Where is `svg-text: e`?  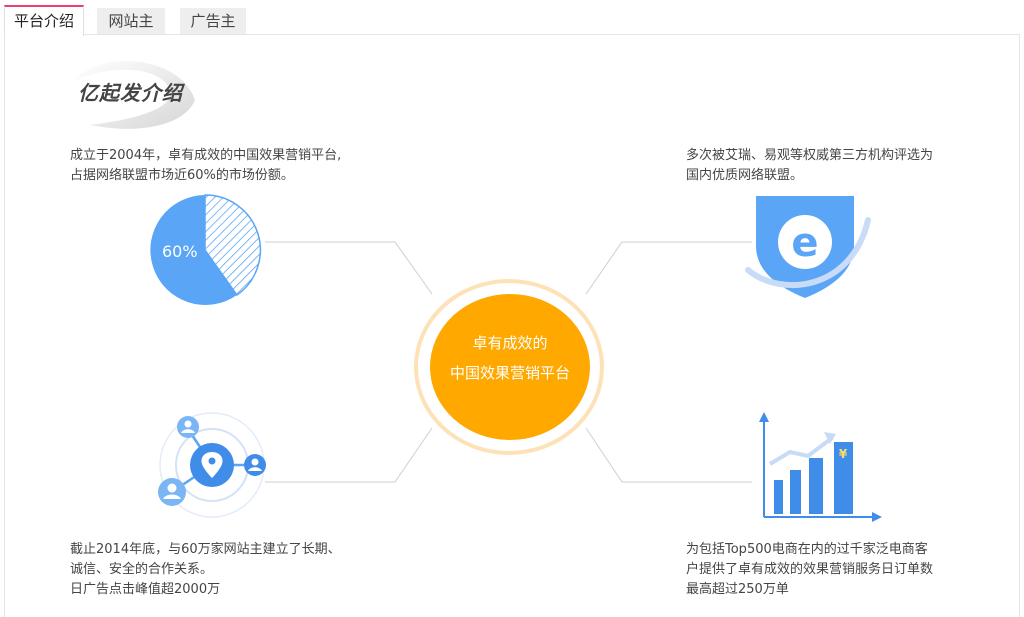 svg-text: e is located at coordinates (804, 243).